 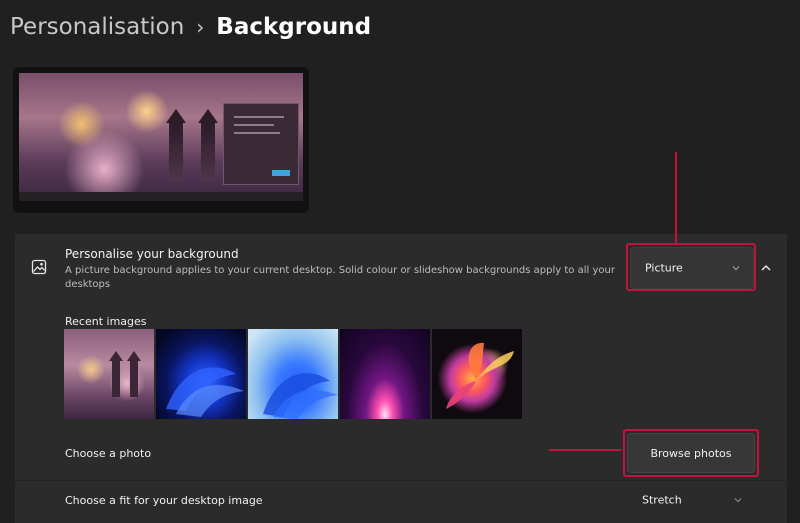 I want to click on chevron-up-icon, so click(x=766, y=268).